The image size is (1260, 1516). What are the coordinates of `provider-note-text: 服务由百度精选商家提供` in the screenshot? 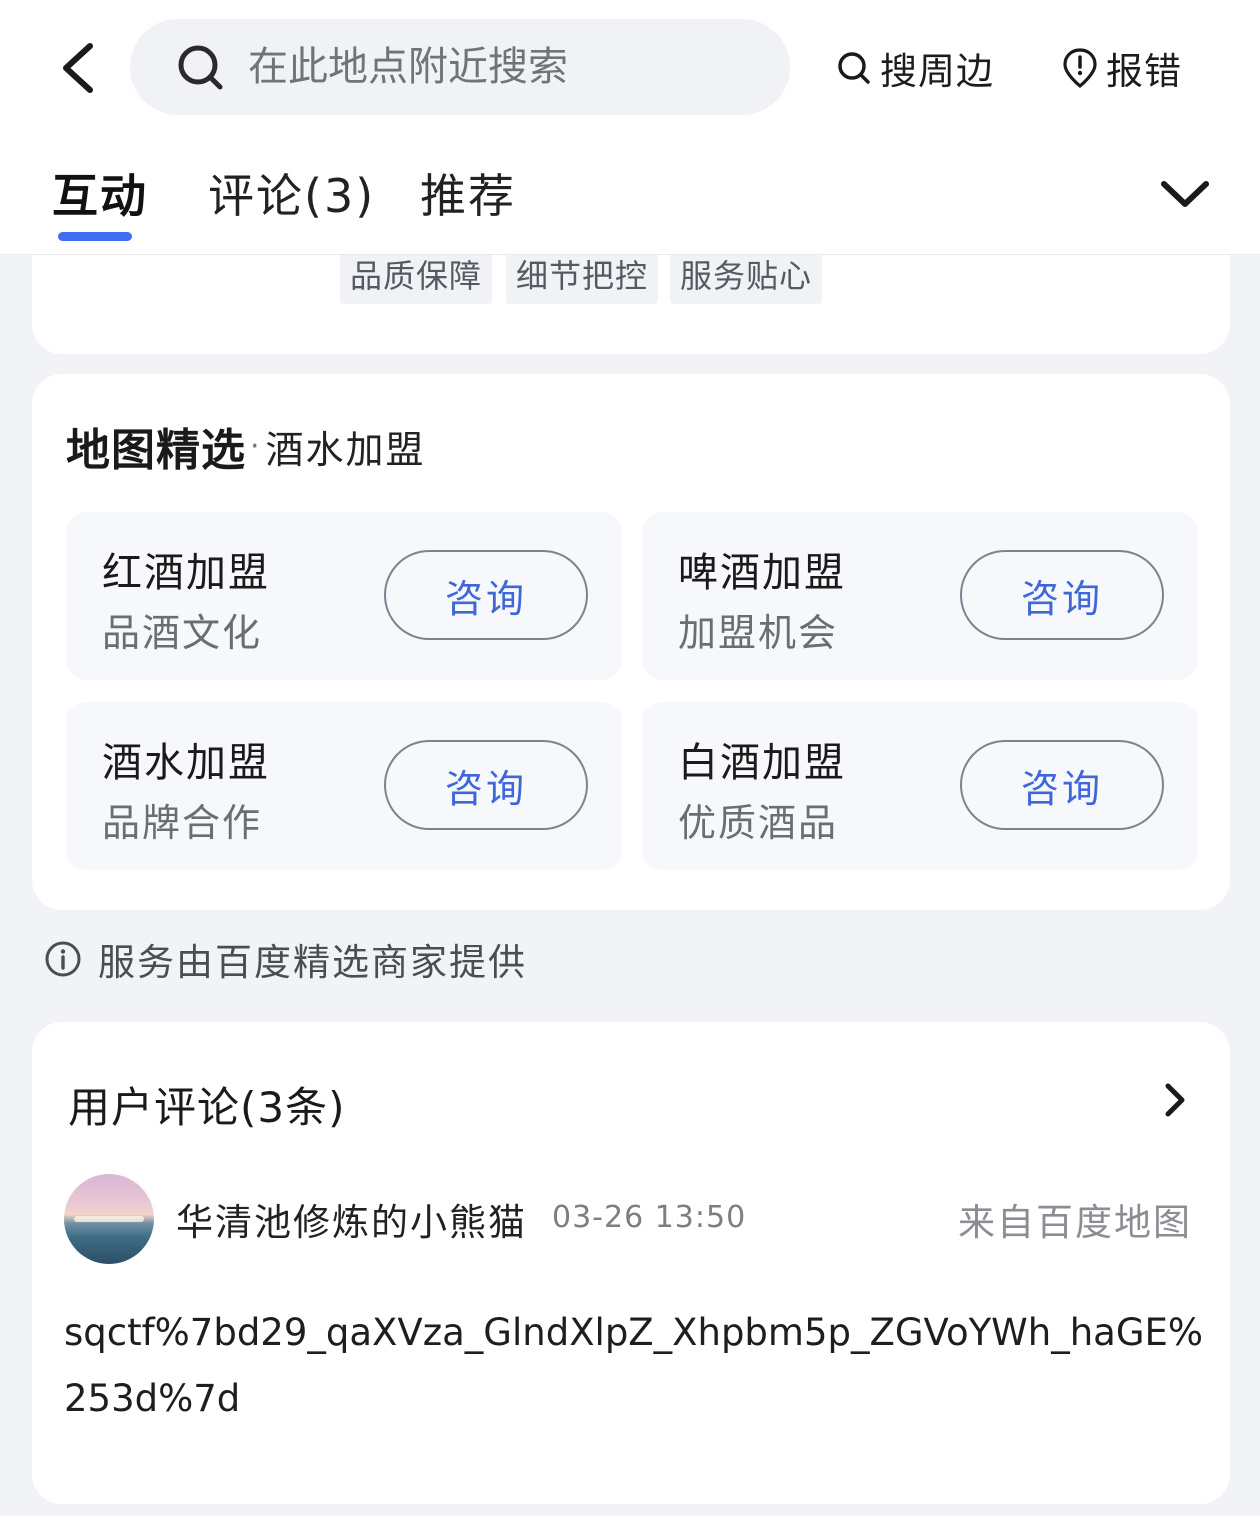 It's located at (312, 962).